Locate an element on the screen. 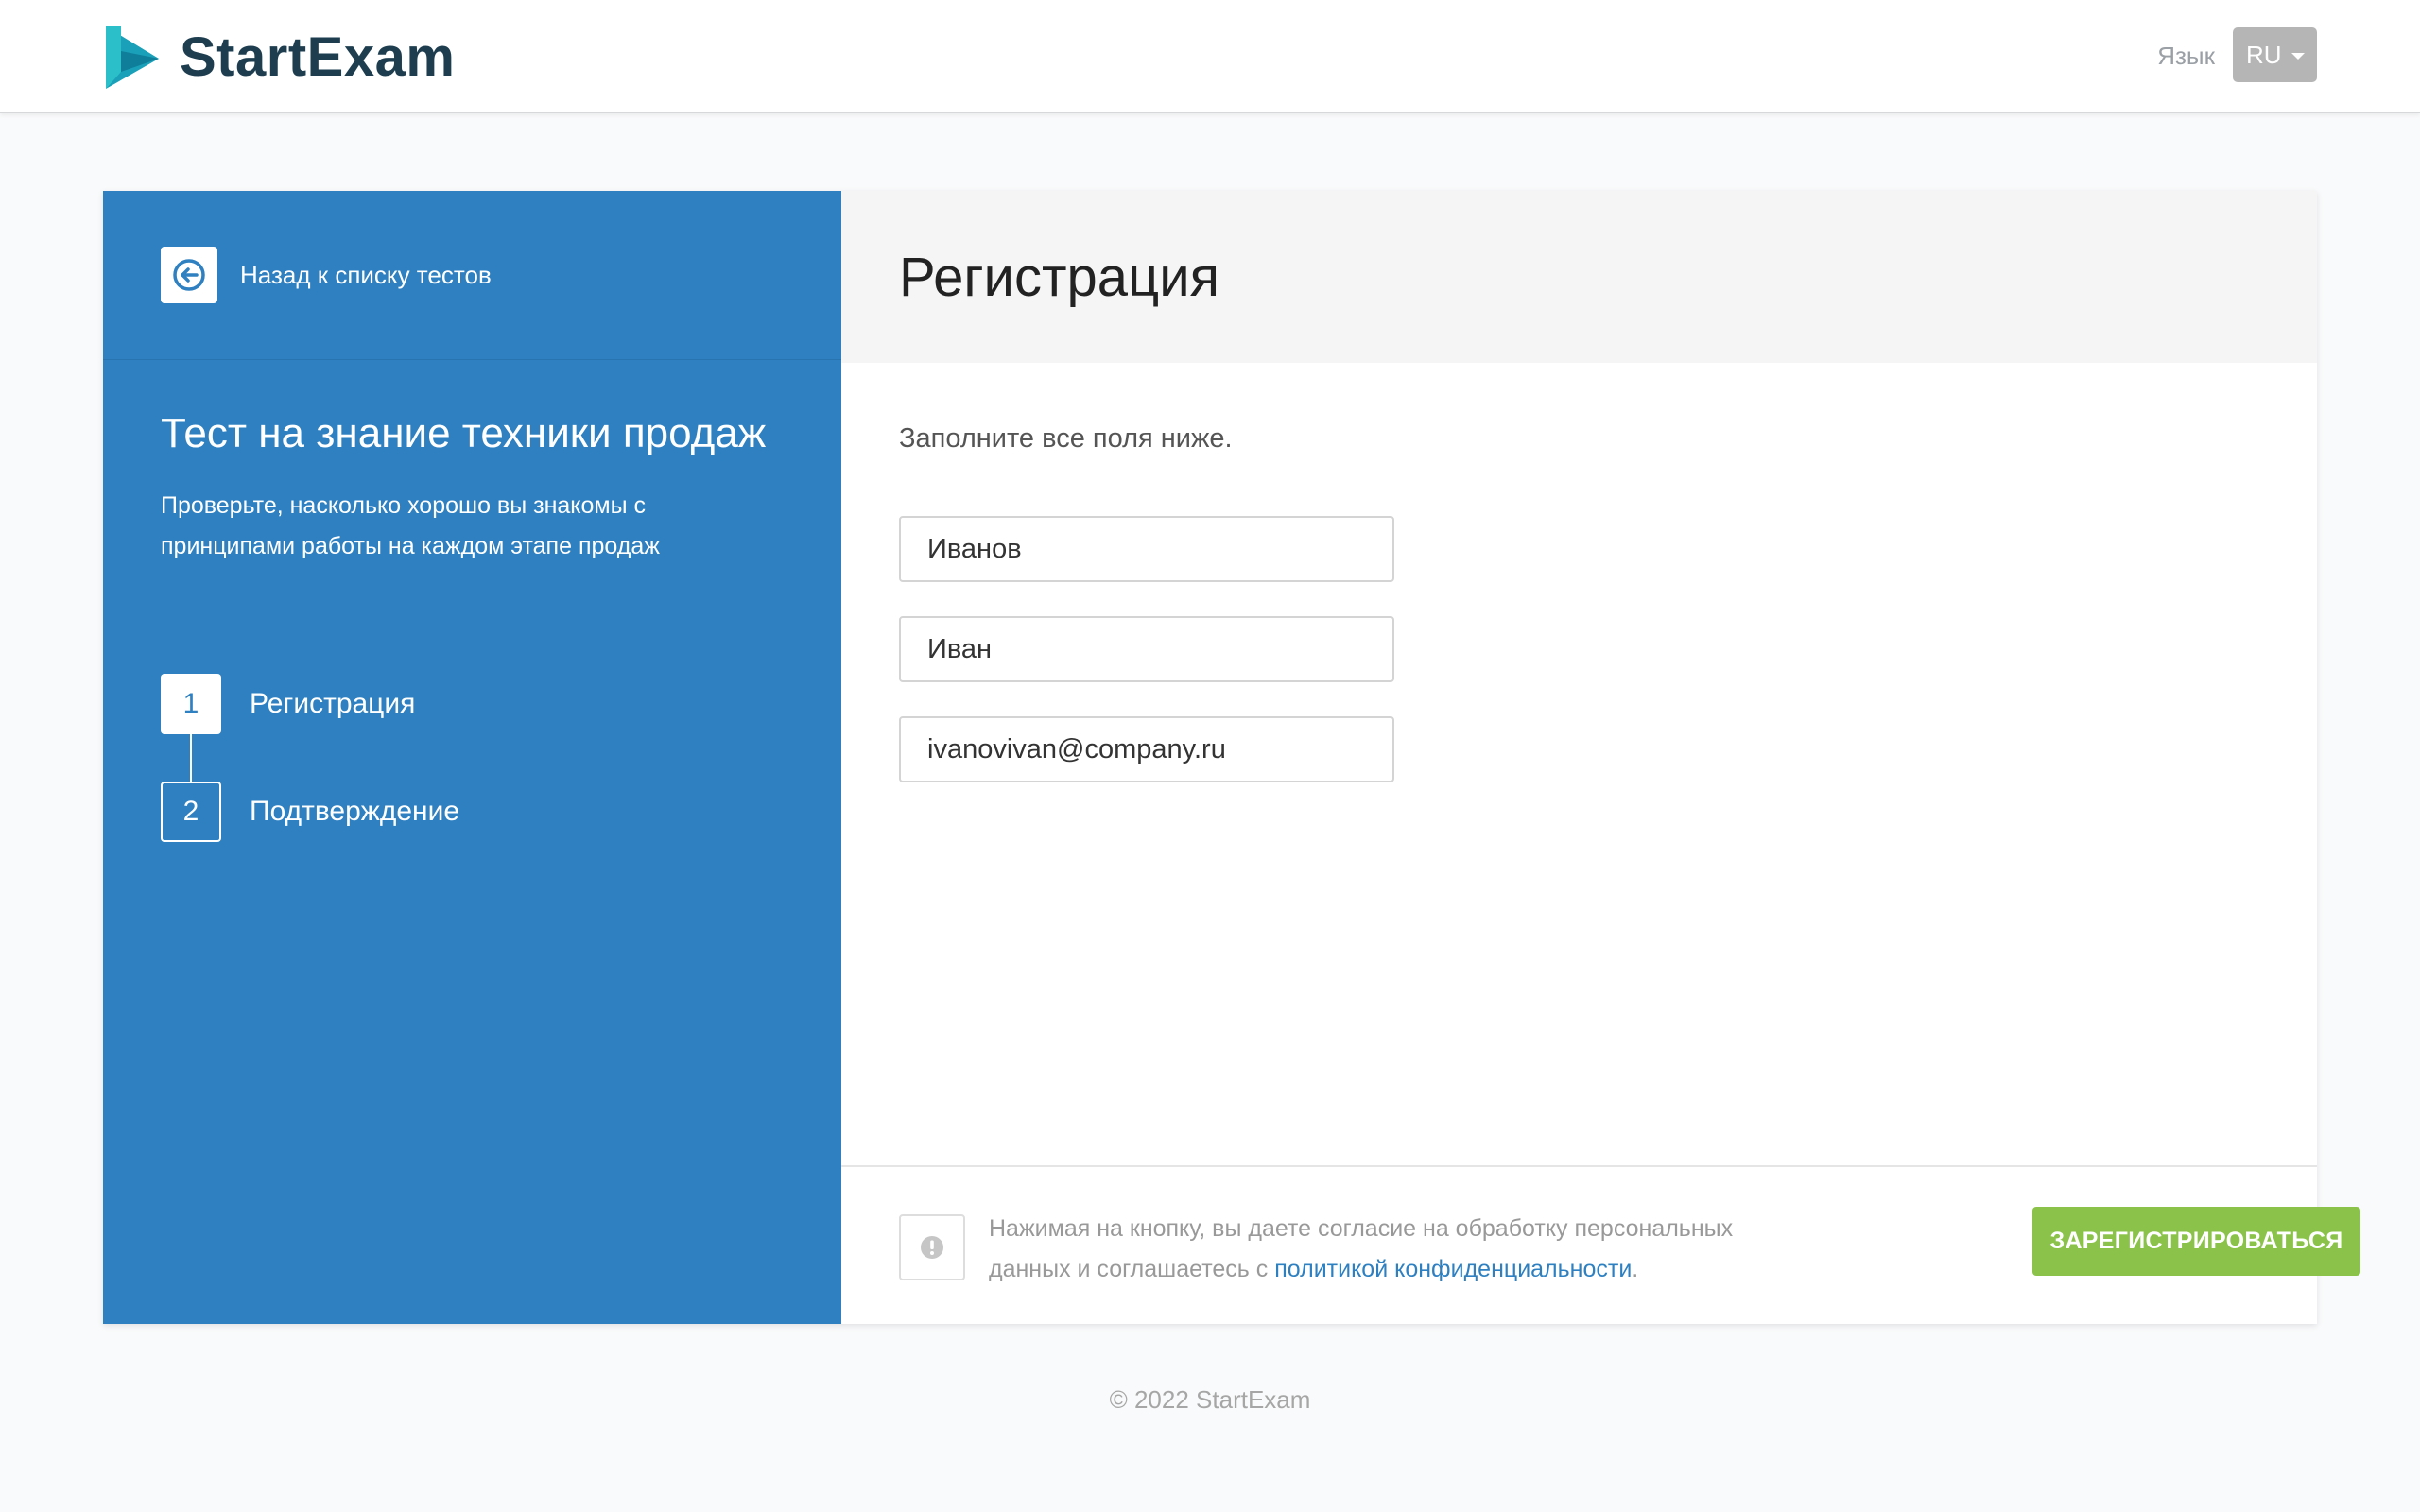  step-registration: 1 Регистрация is located at coordinates (288, 704).